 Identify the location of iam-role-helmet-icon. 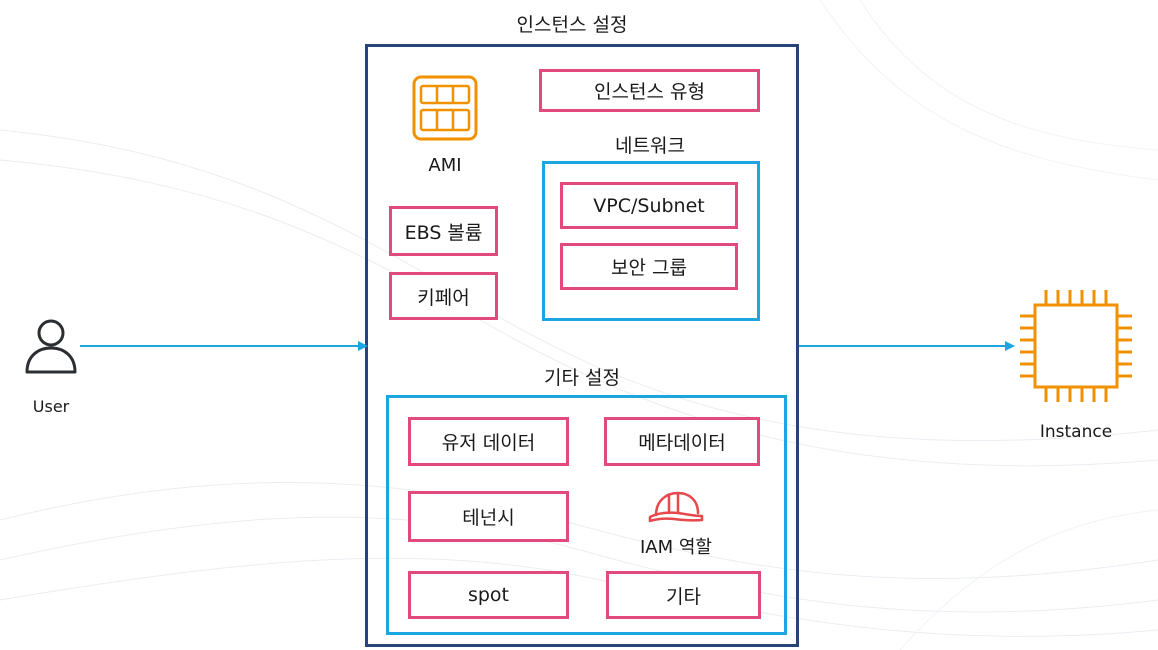
(676, 507).